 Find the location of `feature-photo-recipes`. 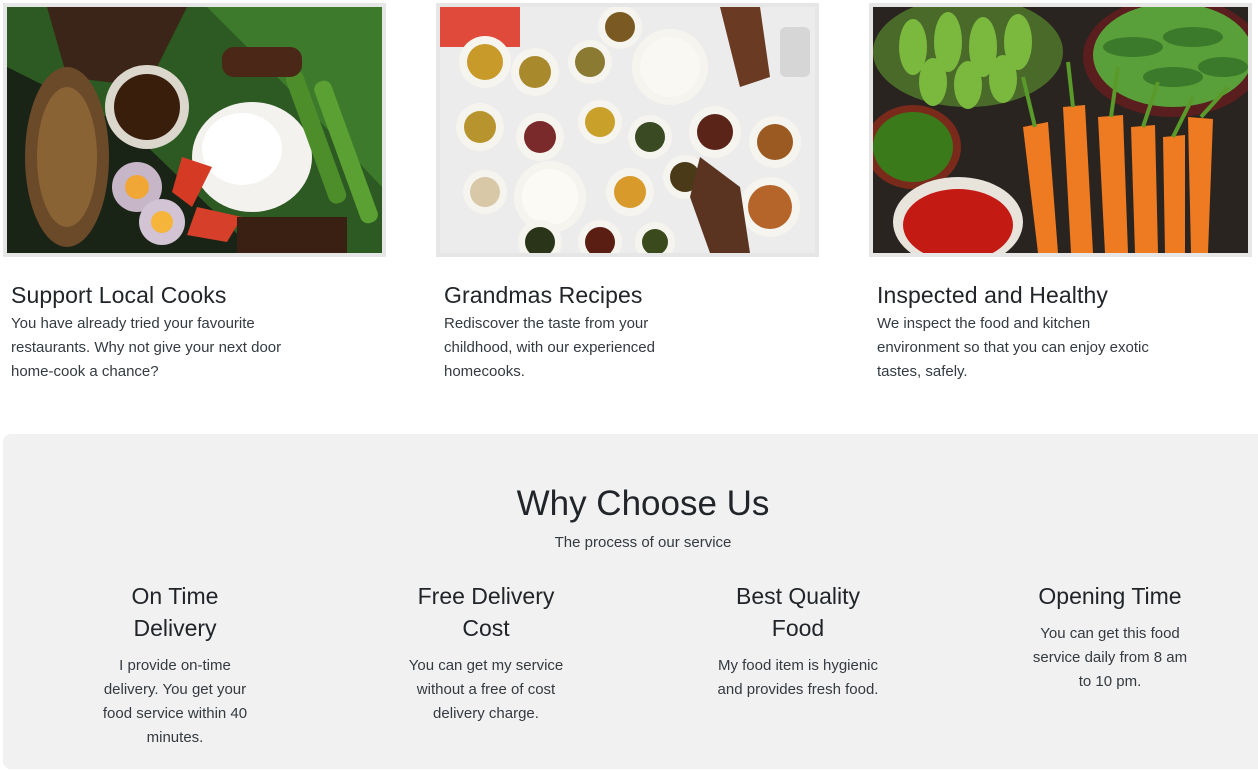

feature-photo-recipes is located at coordinates (627, 130).